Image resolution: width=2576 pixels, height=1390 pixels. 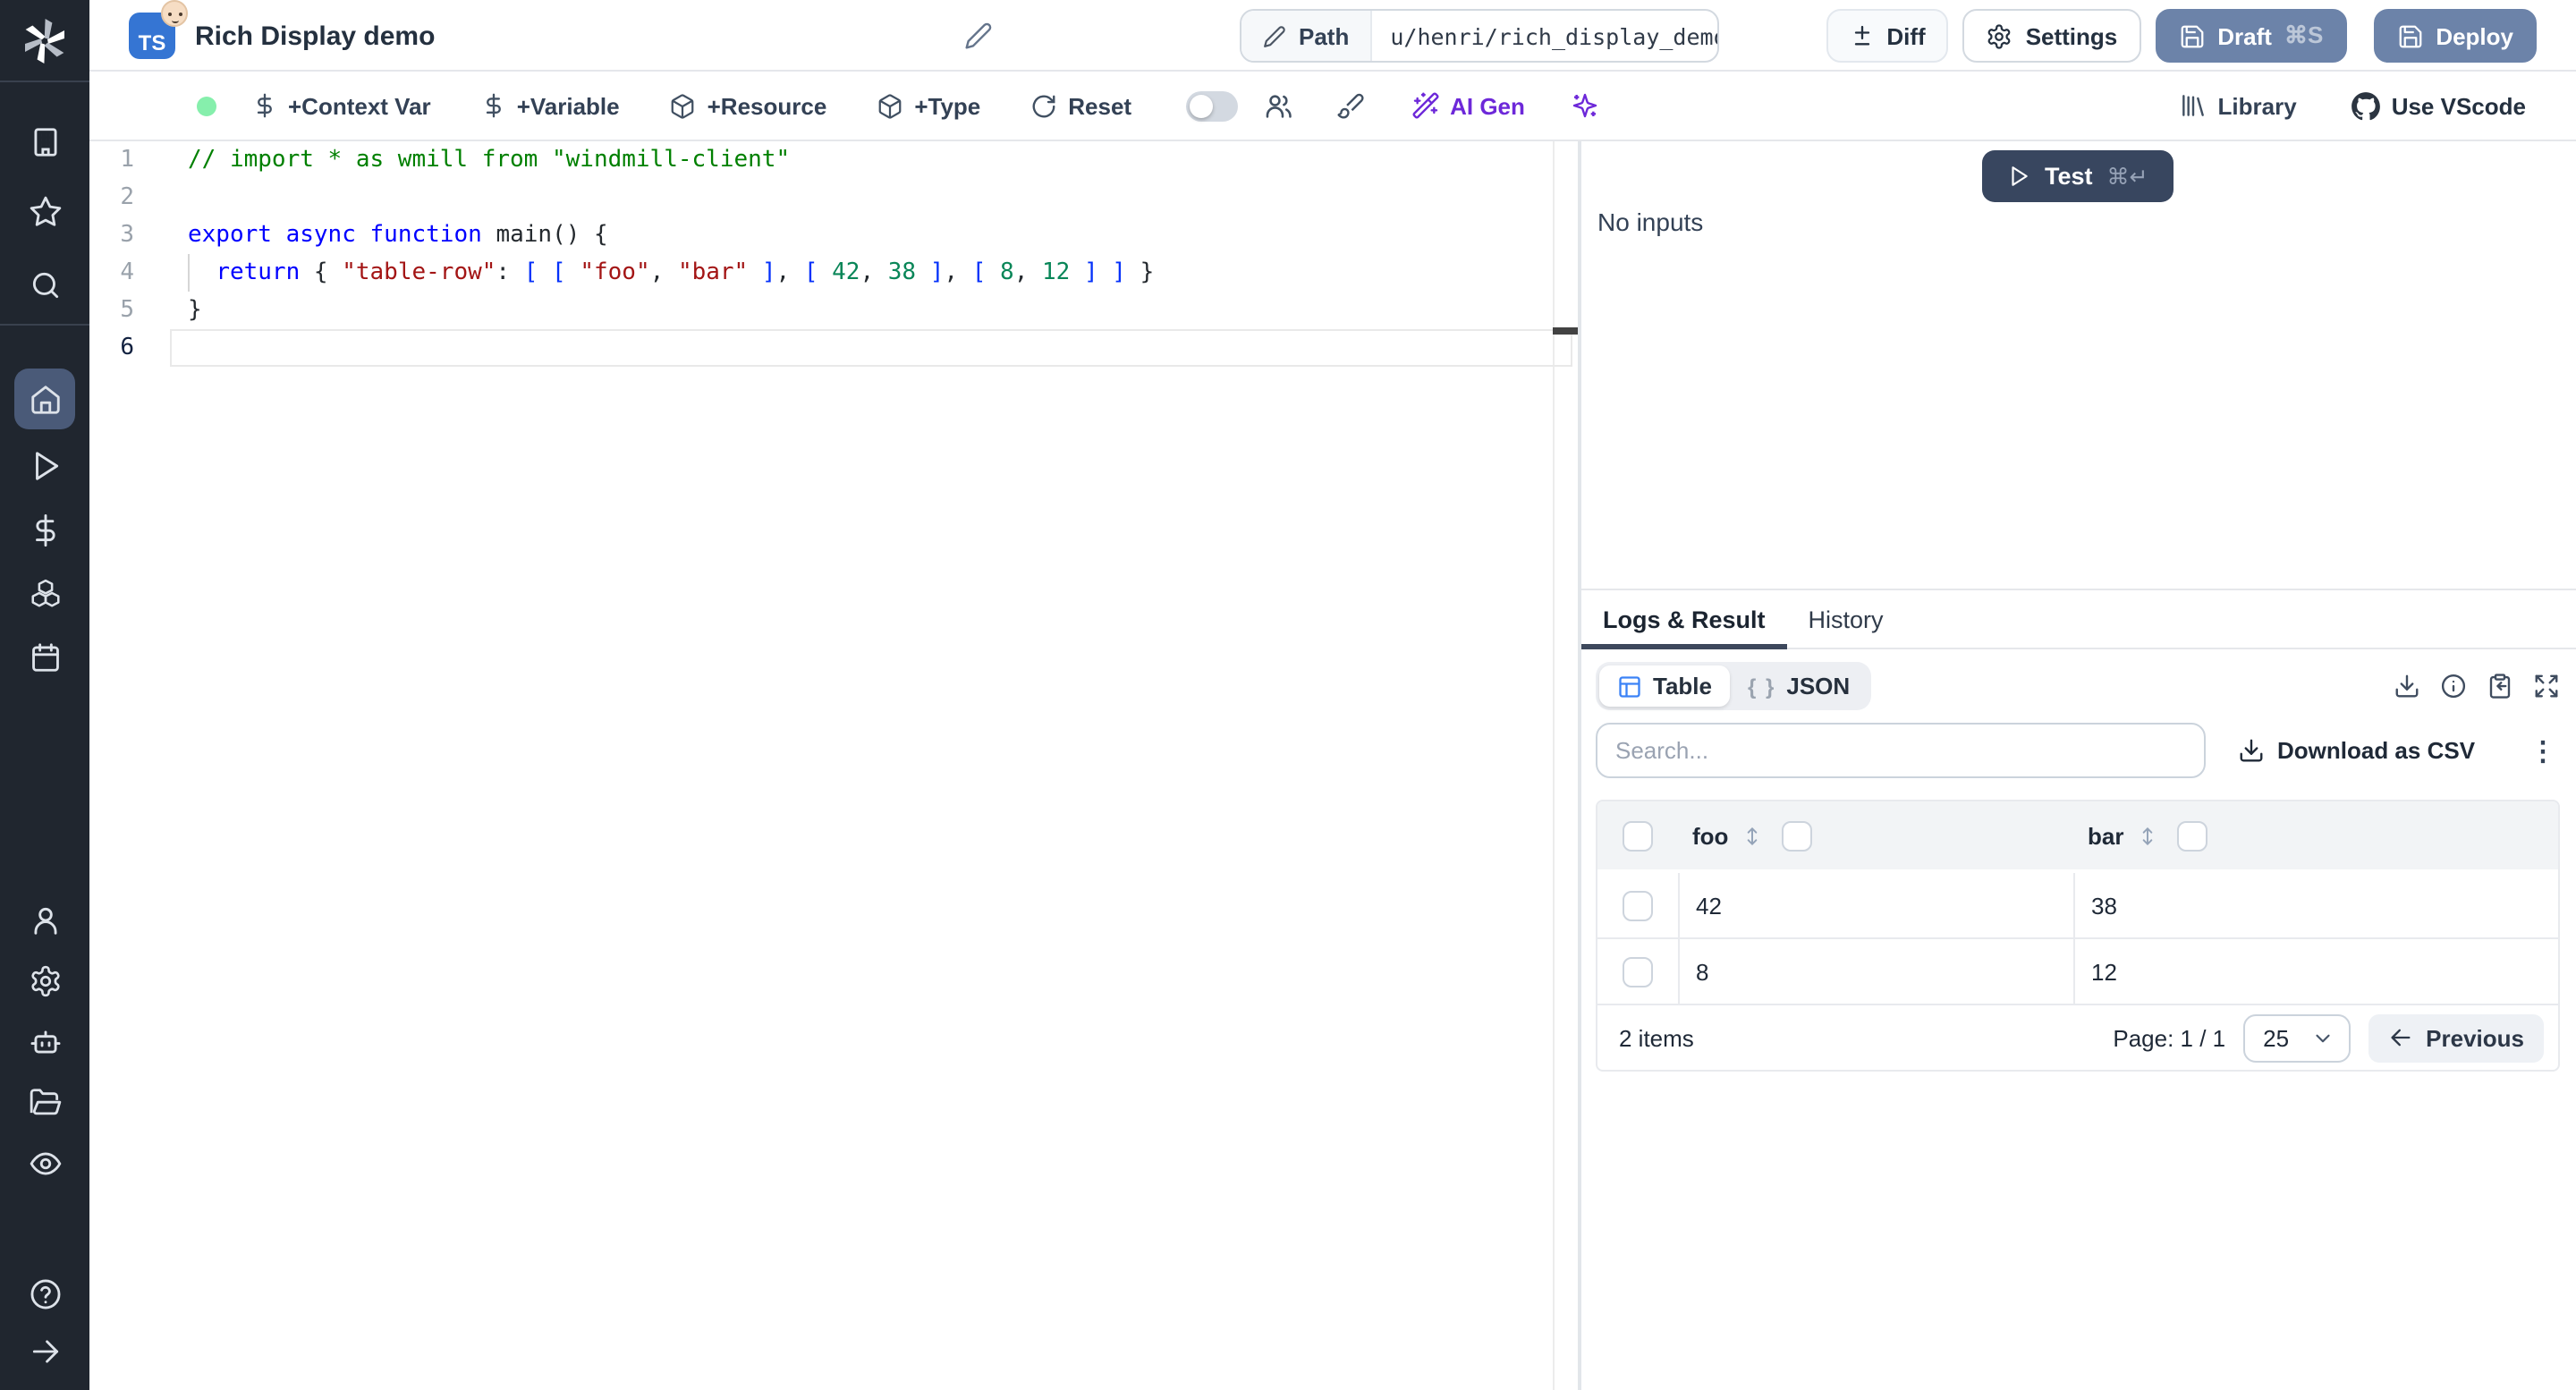 I want to click on status-dot, so click(x=206, y=105).